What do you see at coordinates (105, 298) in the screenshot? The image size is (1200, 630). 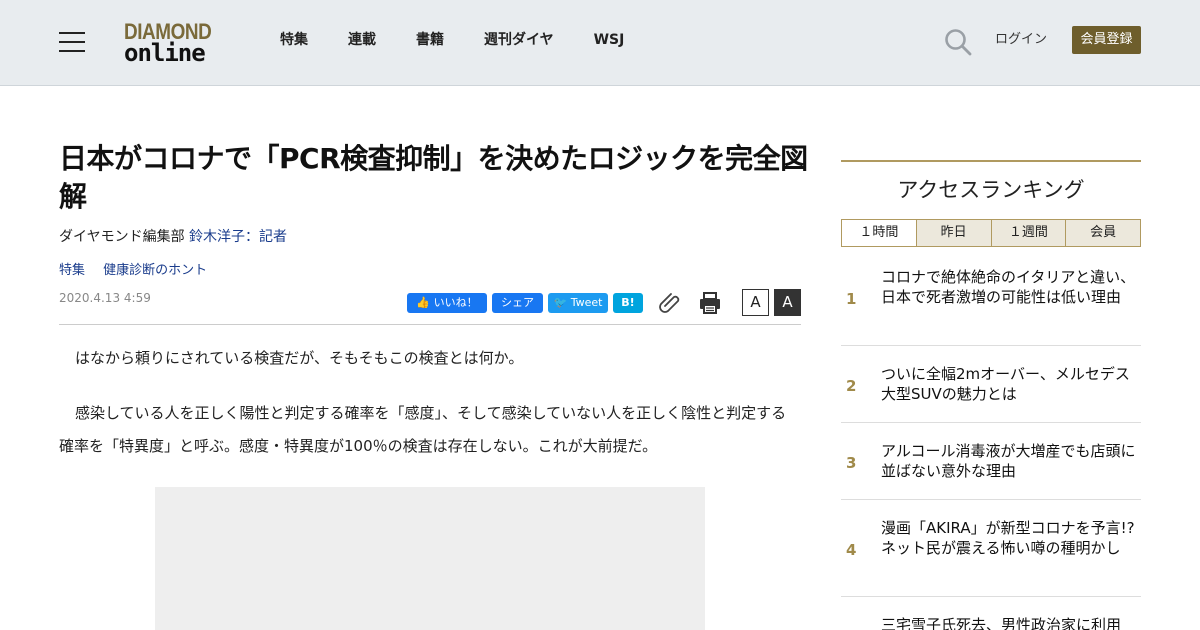 I see `article-date: 2020.4.13 4:59` at bounding box center [105, 298].